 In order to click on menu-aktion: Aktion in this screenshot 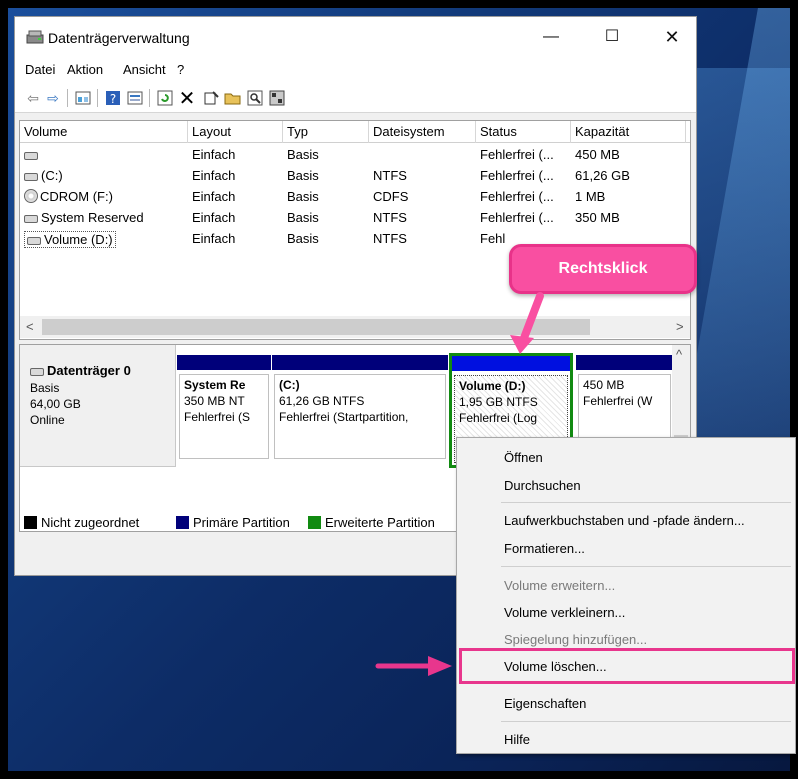, I will do `click(85, 69)`.